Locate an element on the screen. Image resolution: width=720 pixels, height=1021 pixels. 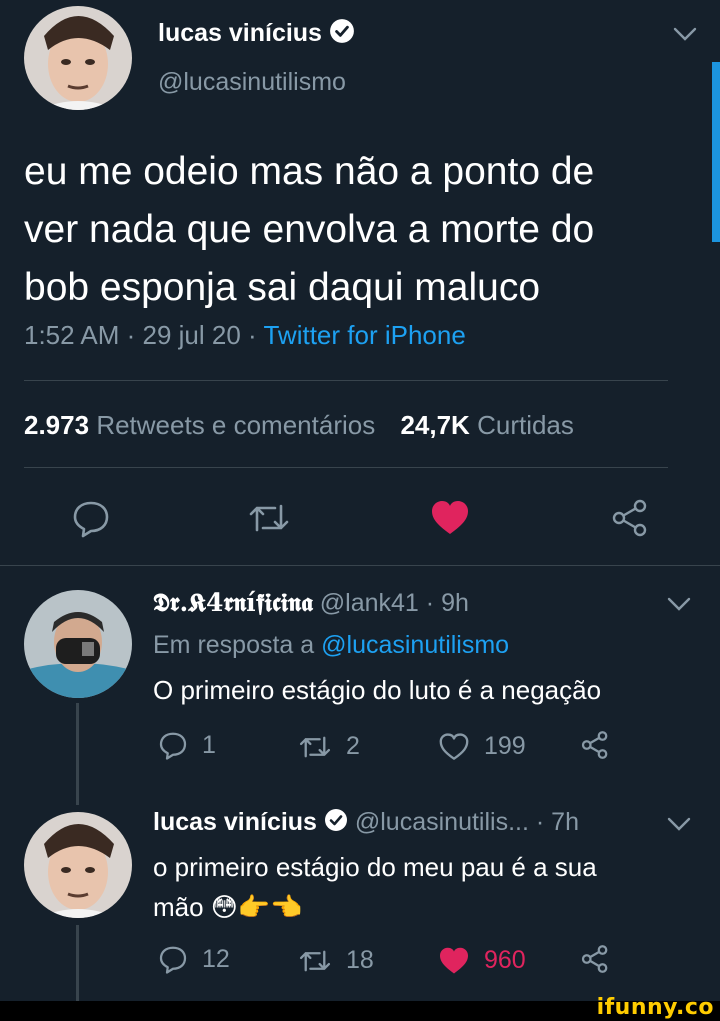
reply-time: · 9h is located at coordinates (447, 603).